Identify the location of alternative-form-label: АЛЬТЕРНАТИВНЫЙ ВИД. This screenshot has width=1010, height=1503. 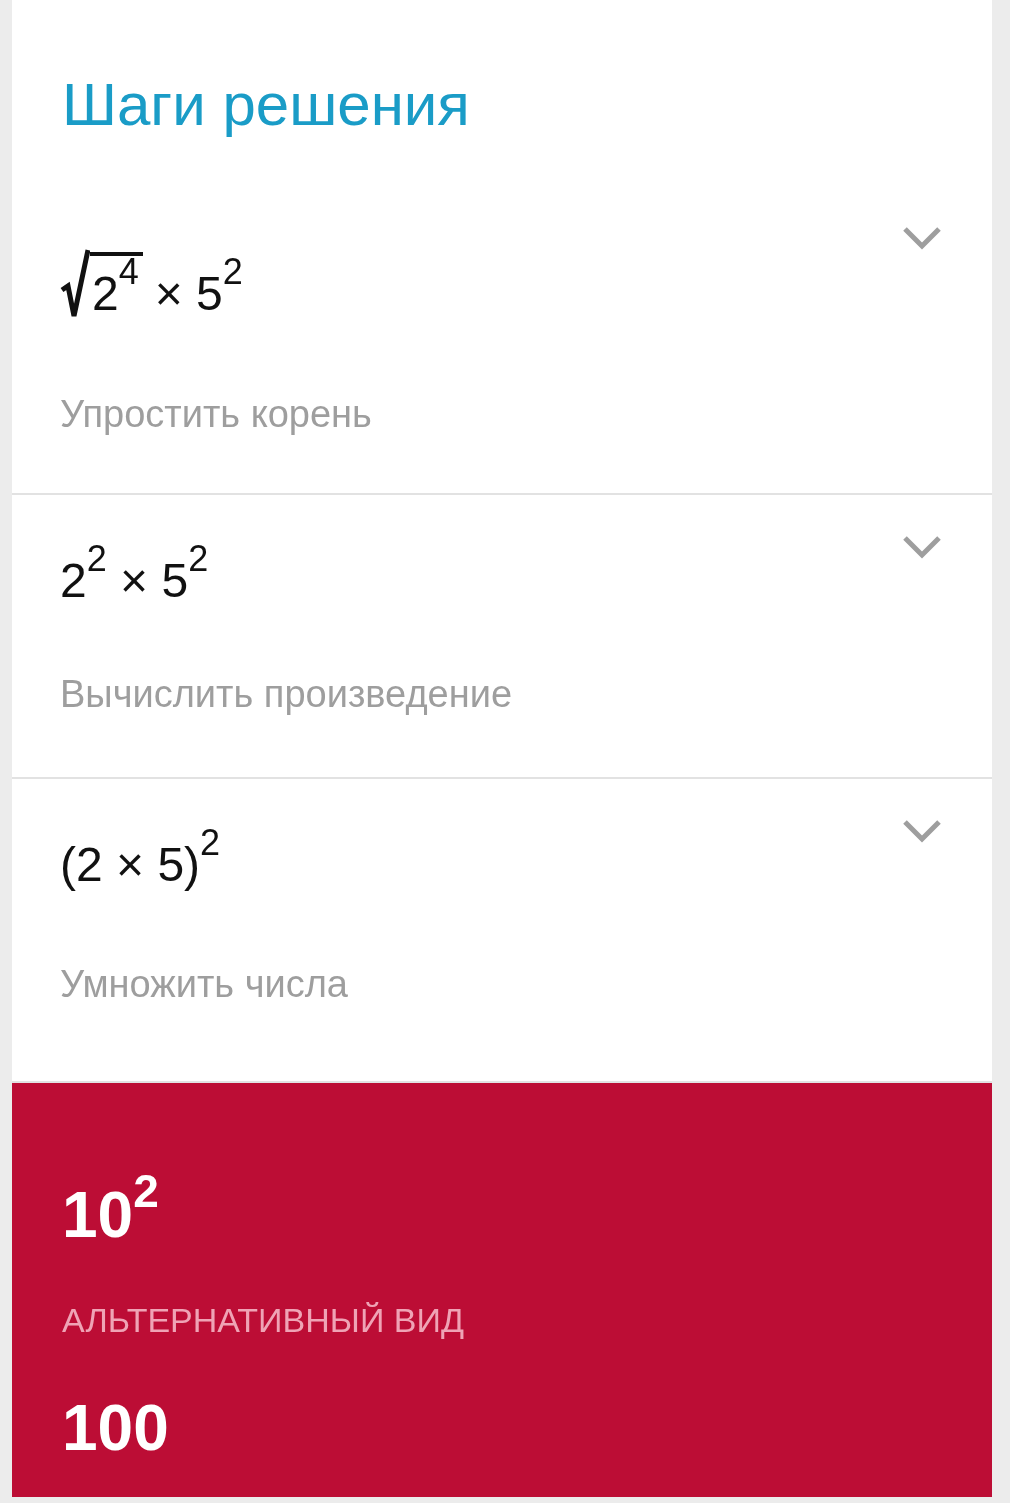
(263, 1320).